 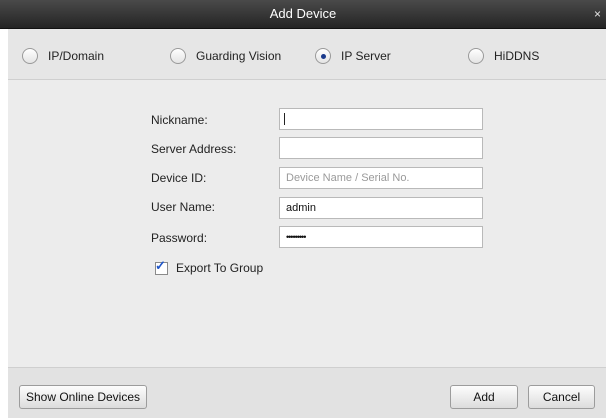 I want to click on radio-guarding-vision: Guarding Vision, so click(x=225, y=56).